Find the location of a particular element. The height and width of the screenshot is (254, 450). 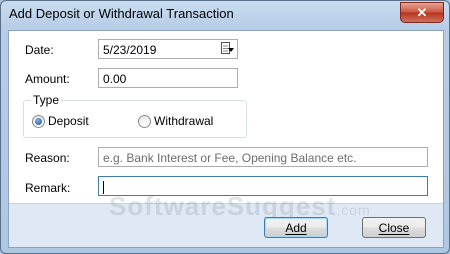

withdrawal-radio is located at coordinates (144, 121).